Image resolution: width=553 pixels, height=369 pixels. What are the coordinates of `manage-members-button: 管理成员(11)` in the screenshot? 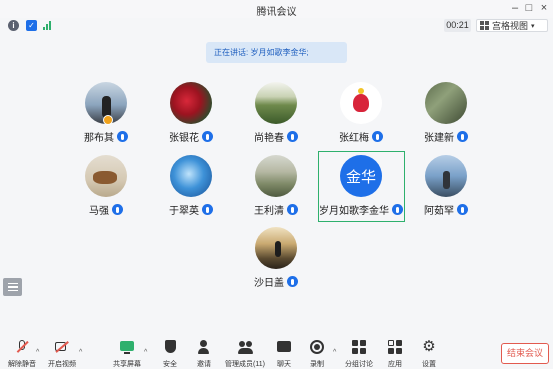 It's located at (245, 354).